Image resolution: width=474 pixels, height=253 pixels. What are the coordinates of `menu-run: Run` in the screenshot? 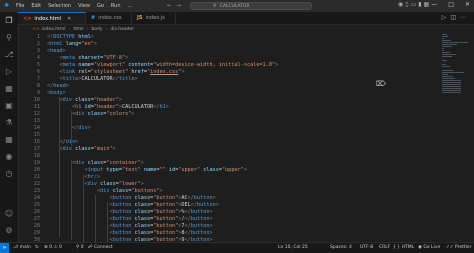 It's located at (116, 6).